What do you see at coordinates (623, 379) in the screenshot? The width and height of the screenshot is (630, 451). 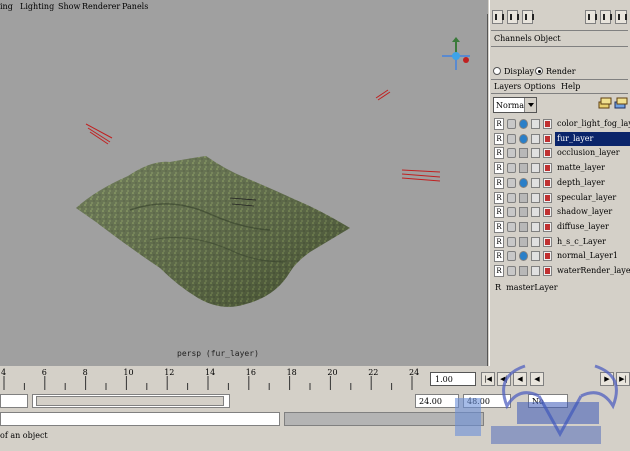 I see `go-to-end-button: ▶|` at bounding box center [623, 379].